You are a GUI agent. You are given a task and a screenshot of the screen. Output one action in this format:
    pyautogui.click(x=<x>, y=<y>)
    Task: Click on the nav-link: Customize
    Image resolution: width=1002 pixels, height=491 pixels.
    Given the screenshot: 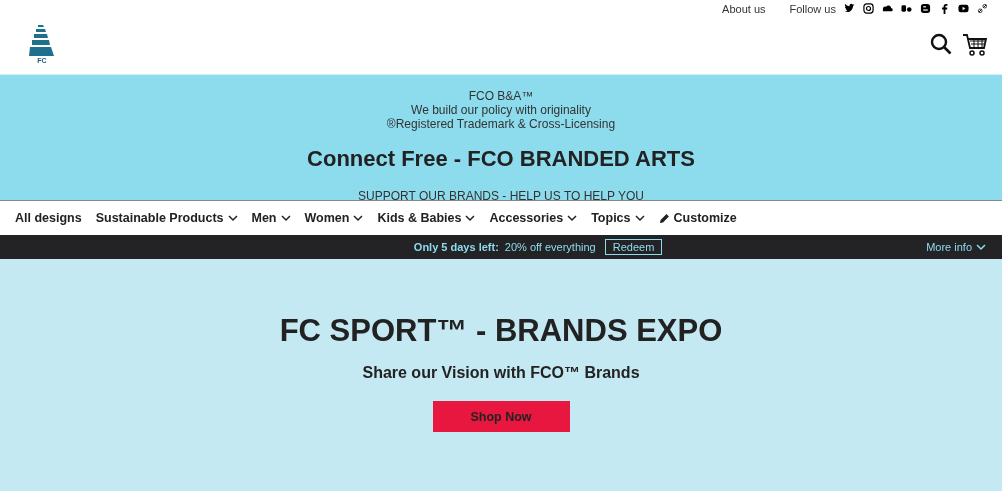 What is the action you would take?
    pyautogui.click(x=697, y=218)
    